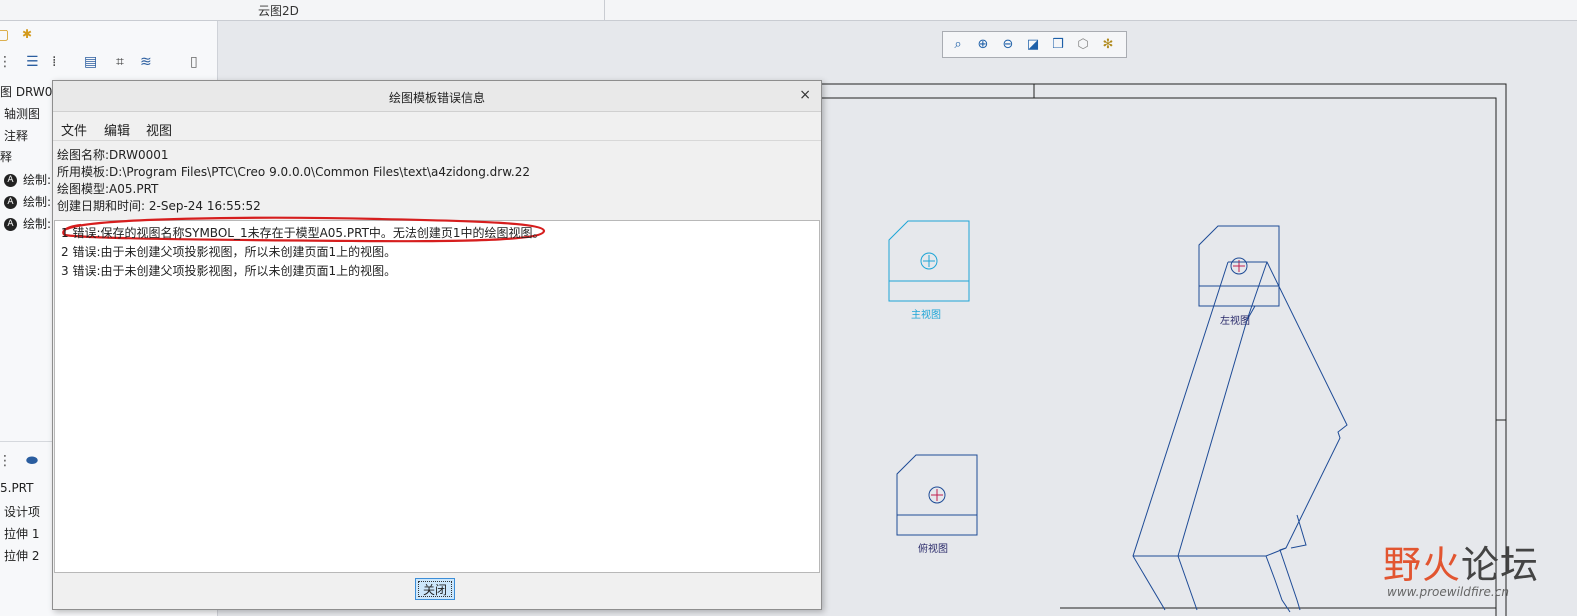 The image size is (1577, 616). I want to click on created-datetime: 创建日期和时间: 2-Sep-24 16:55:52, so click(159, 206).